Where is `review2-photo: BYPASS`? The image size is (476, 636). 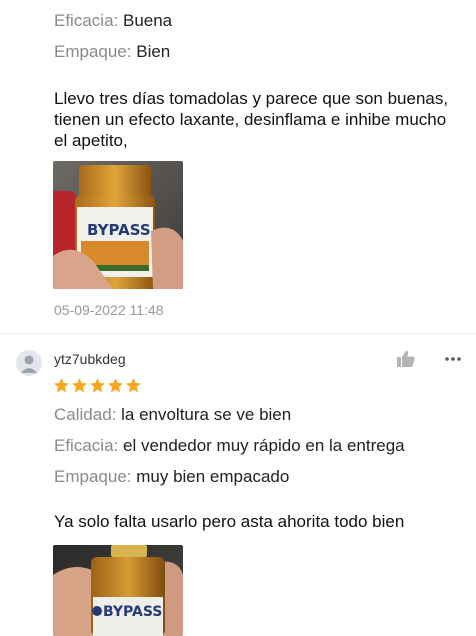
review2-photo: BYPASS is located at coordinates (118, 590).